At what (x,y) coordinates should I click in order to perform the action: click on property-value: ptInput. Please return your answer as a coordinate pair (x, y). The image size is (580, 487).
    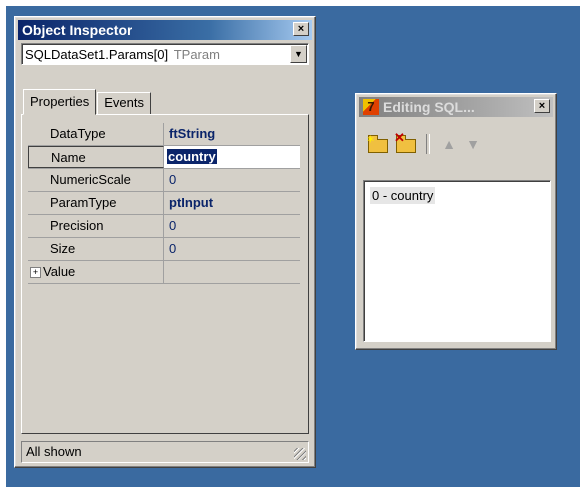
    Looking at the image, I should click on (232, 203).